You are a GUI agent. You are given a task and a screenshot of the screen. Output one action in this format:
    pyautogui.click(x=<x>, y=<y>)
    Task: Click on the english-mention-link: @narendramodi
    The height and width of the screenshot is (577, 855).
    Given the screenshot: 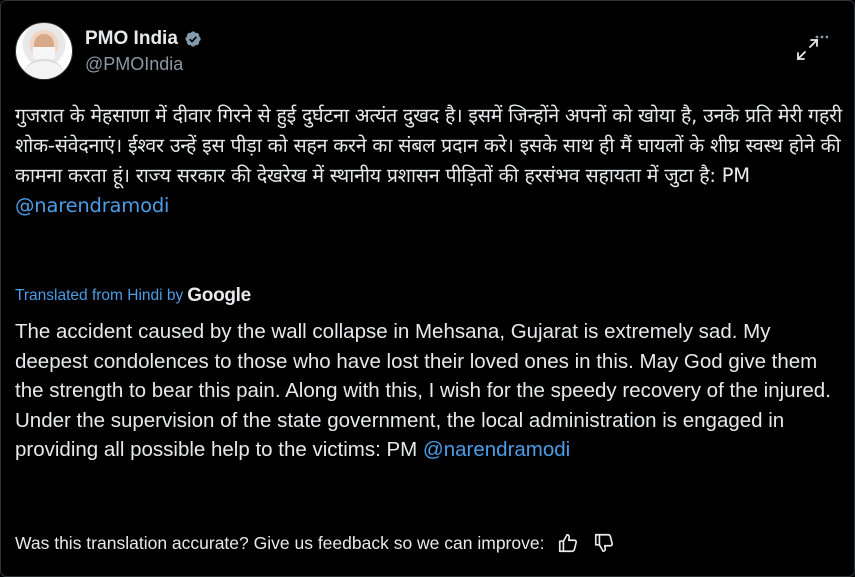 What is the action you would take?
    pyautogui.click(x=496, y=449)
    